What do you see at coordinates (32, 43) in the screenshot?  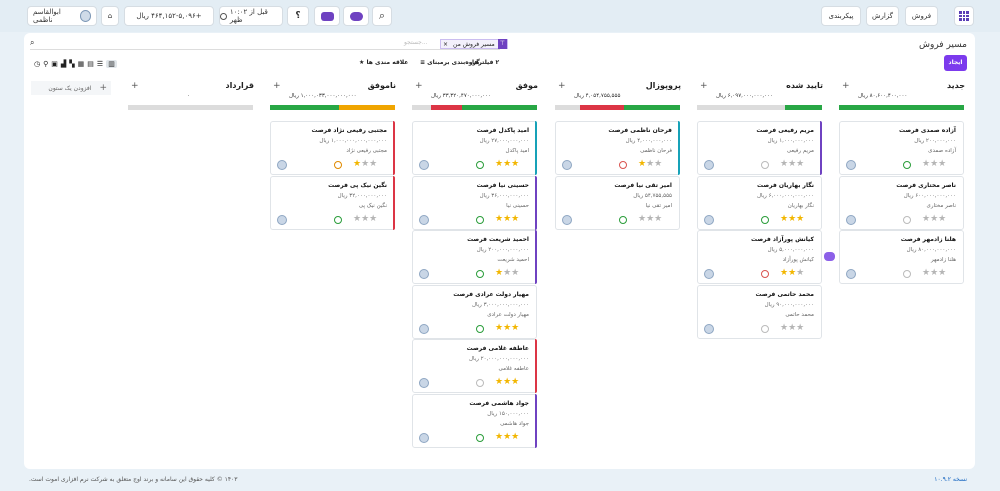 I see `search-icon: ⌕` at bounding box center [32, 43].